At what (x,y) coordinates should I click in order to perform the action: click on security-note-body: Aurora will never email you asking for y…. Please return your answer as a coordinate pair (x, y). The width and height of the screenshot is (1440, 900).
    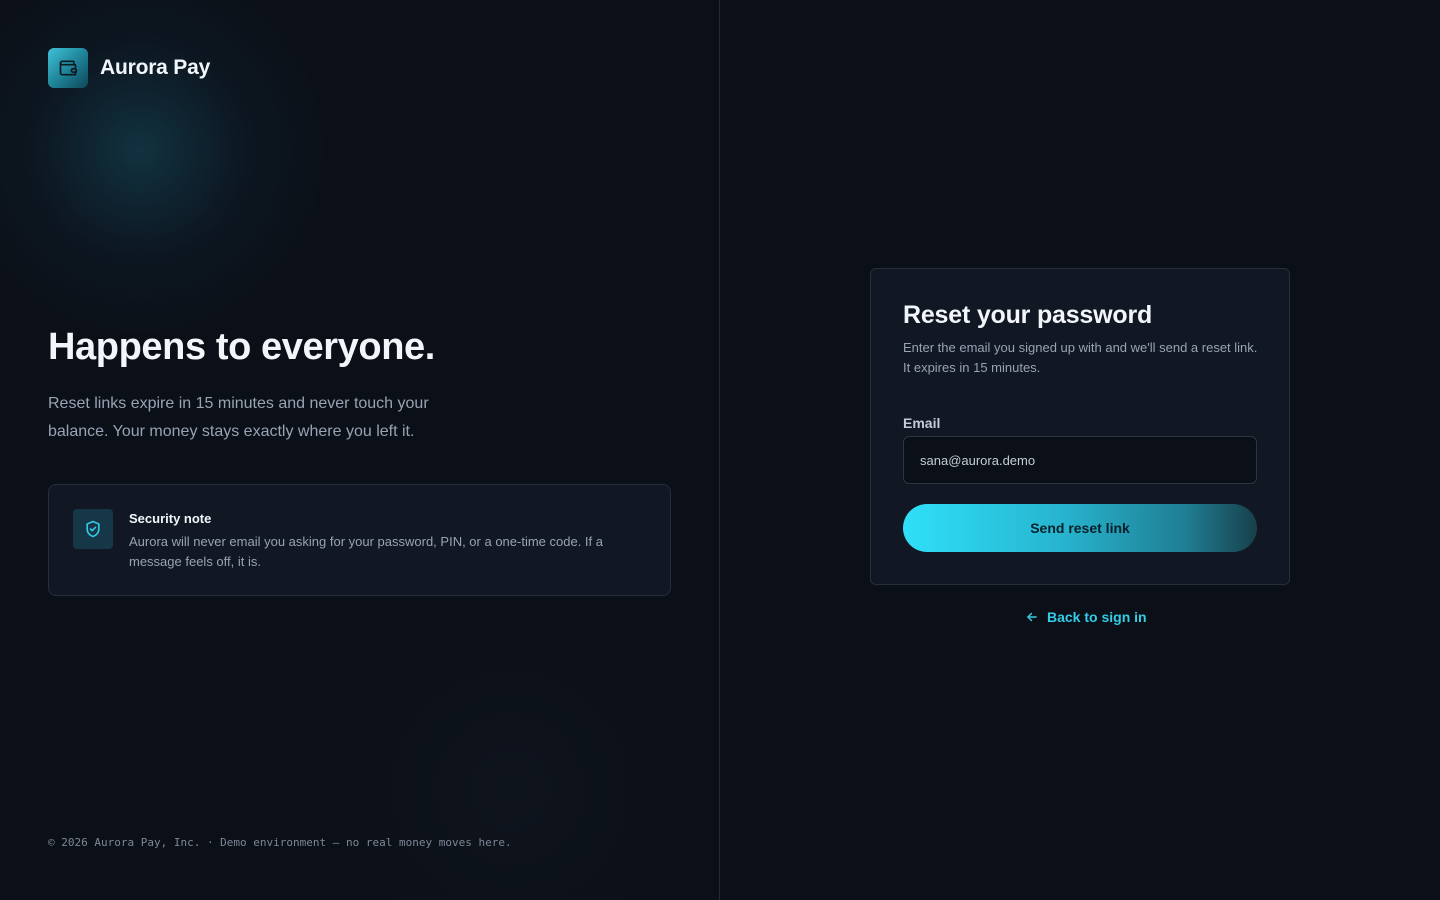
    Looking at the image, I should click on (366, 551).